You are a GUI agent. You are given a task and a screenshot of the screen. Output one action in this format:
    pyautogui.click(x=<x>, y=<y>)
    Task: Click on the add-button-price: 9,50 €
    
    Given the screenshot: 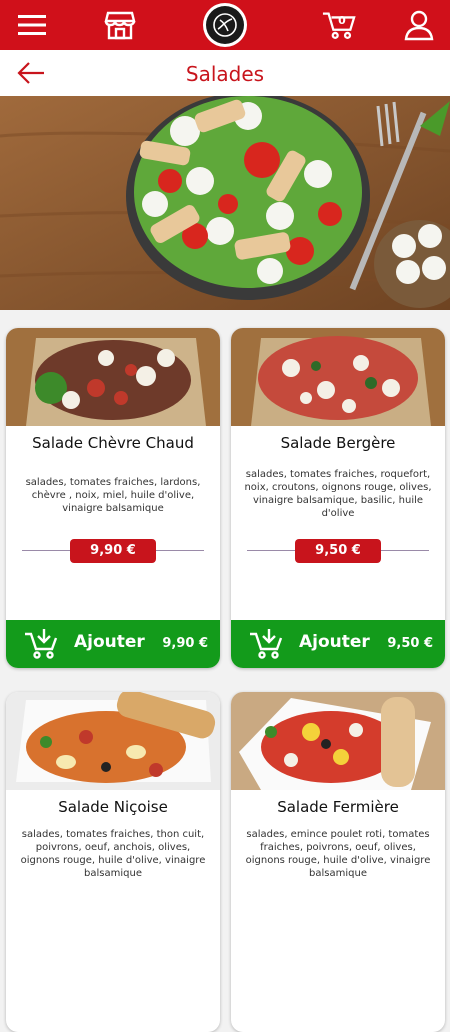 What is the action you would take?
    pyautogui.click(x=410, y=643)
    